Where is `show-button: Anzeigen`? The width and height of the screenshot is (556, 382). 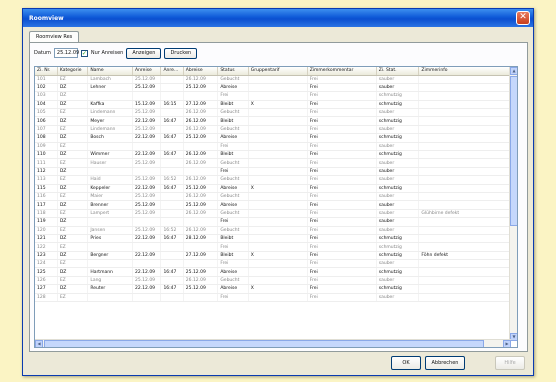 show-button: Anzeigen is located at coordinates (144, 53).